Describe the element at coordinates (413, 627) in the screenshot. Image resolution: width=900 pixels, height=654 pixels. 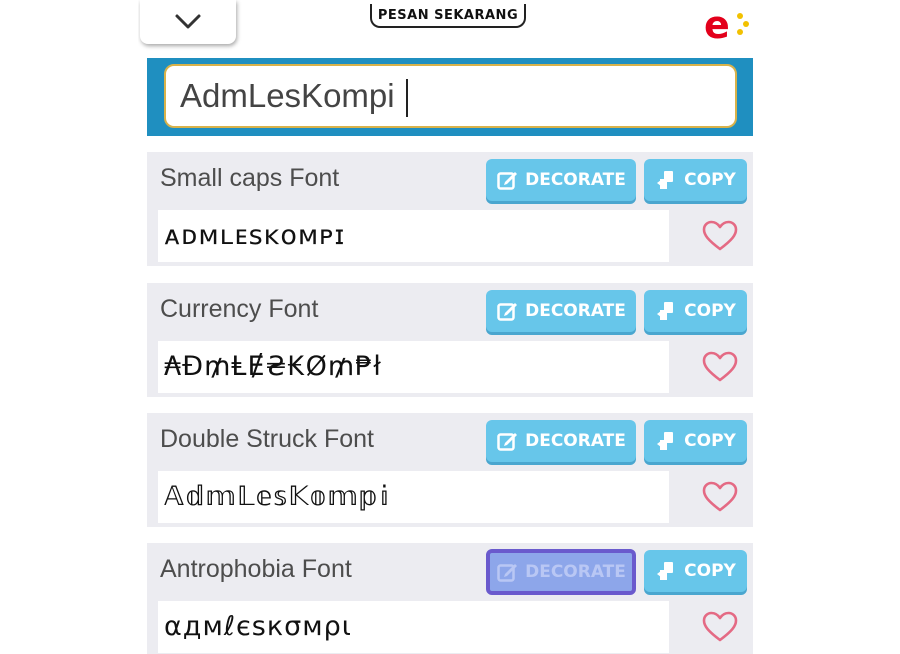
I see `font-output-box: αдмℓєѕкσмρι` at that location.